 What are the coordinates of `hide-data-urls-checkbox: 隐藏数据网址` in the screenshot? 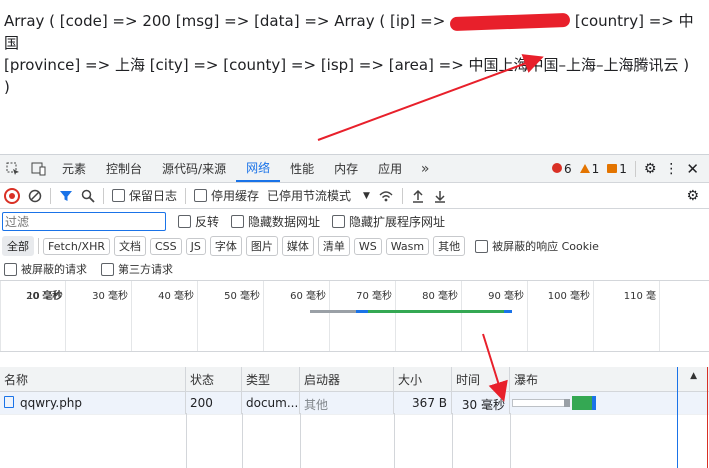 It's located at (275, 221).